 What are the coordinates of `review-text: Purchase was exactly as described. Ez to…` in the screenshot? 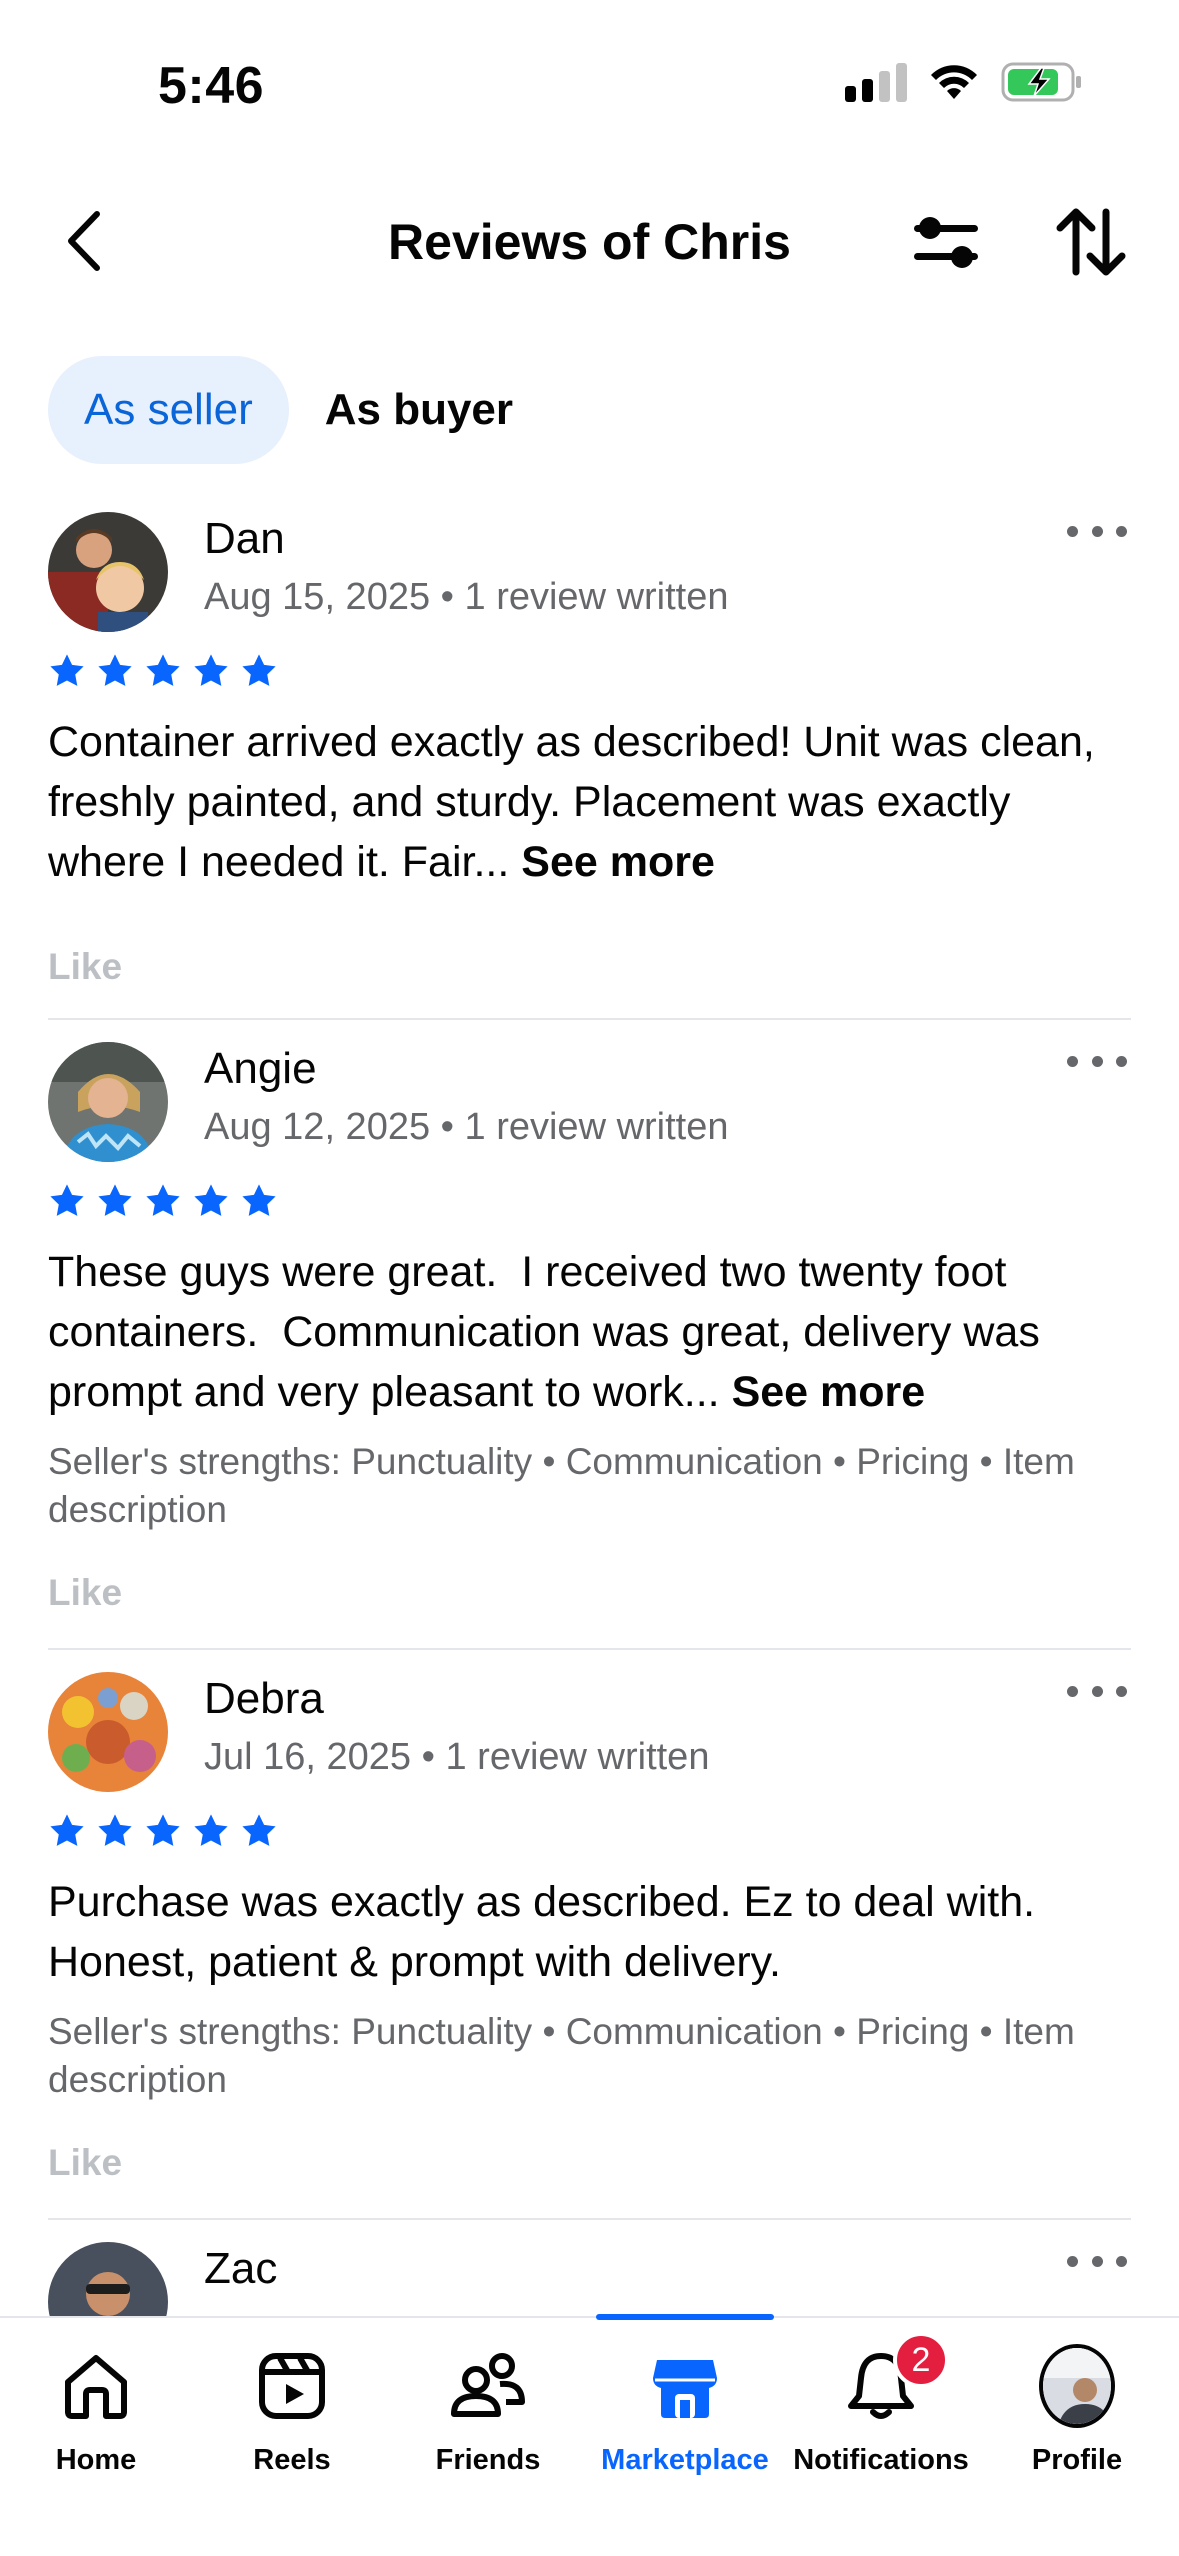 It's located at (589, 1932).